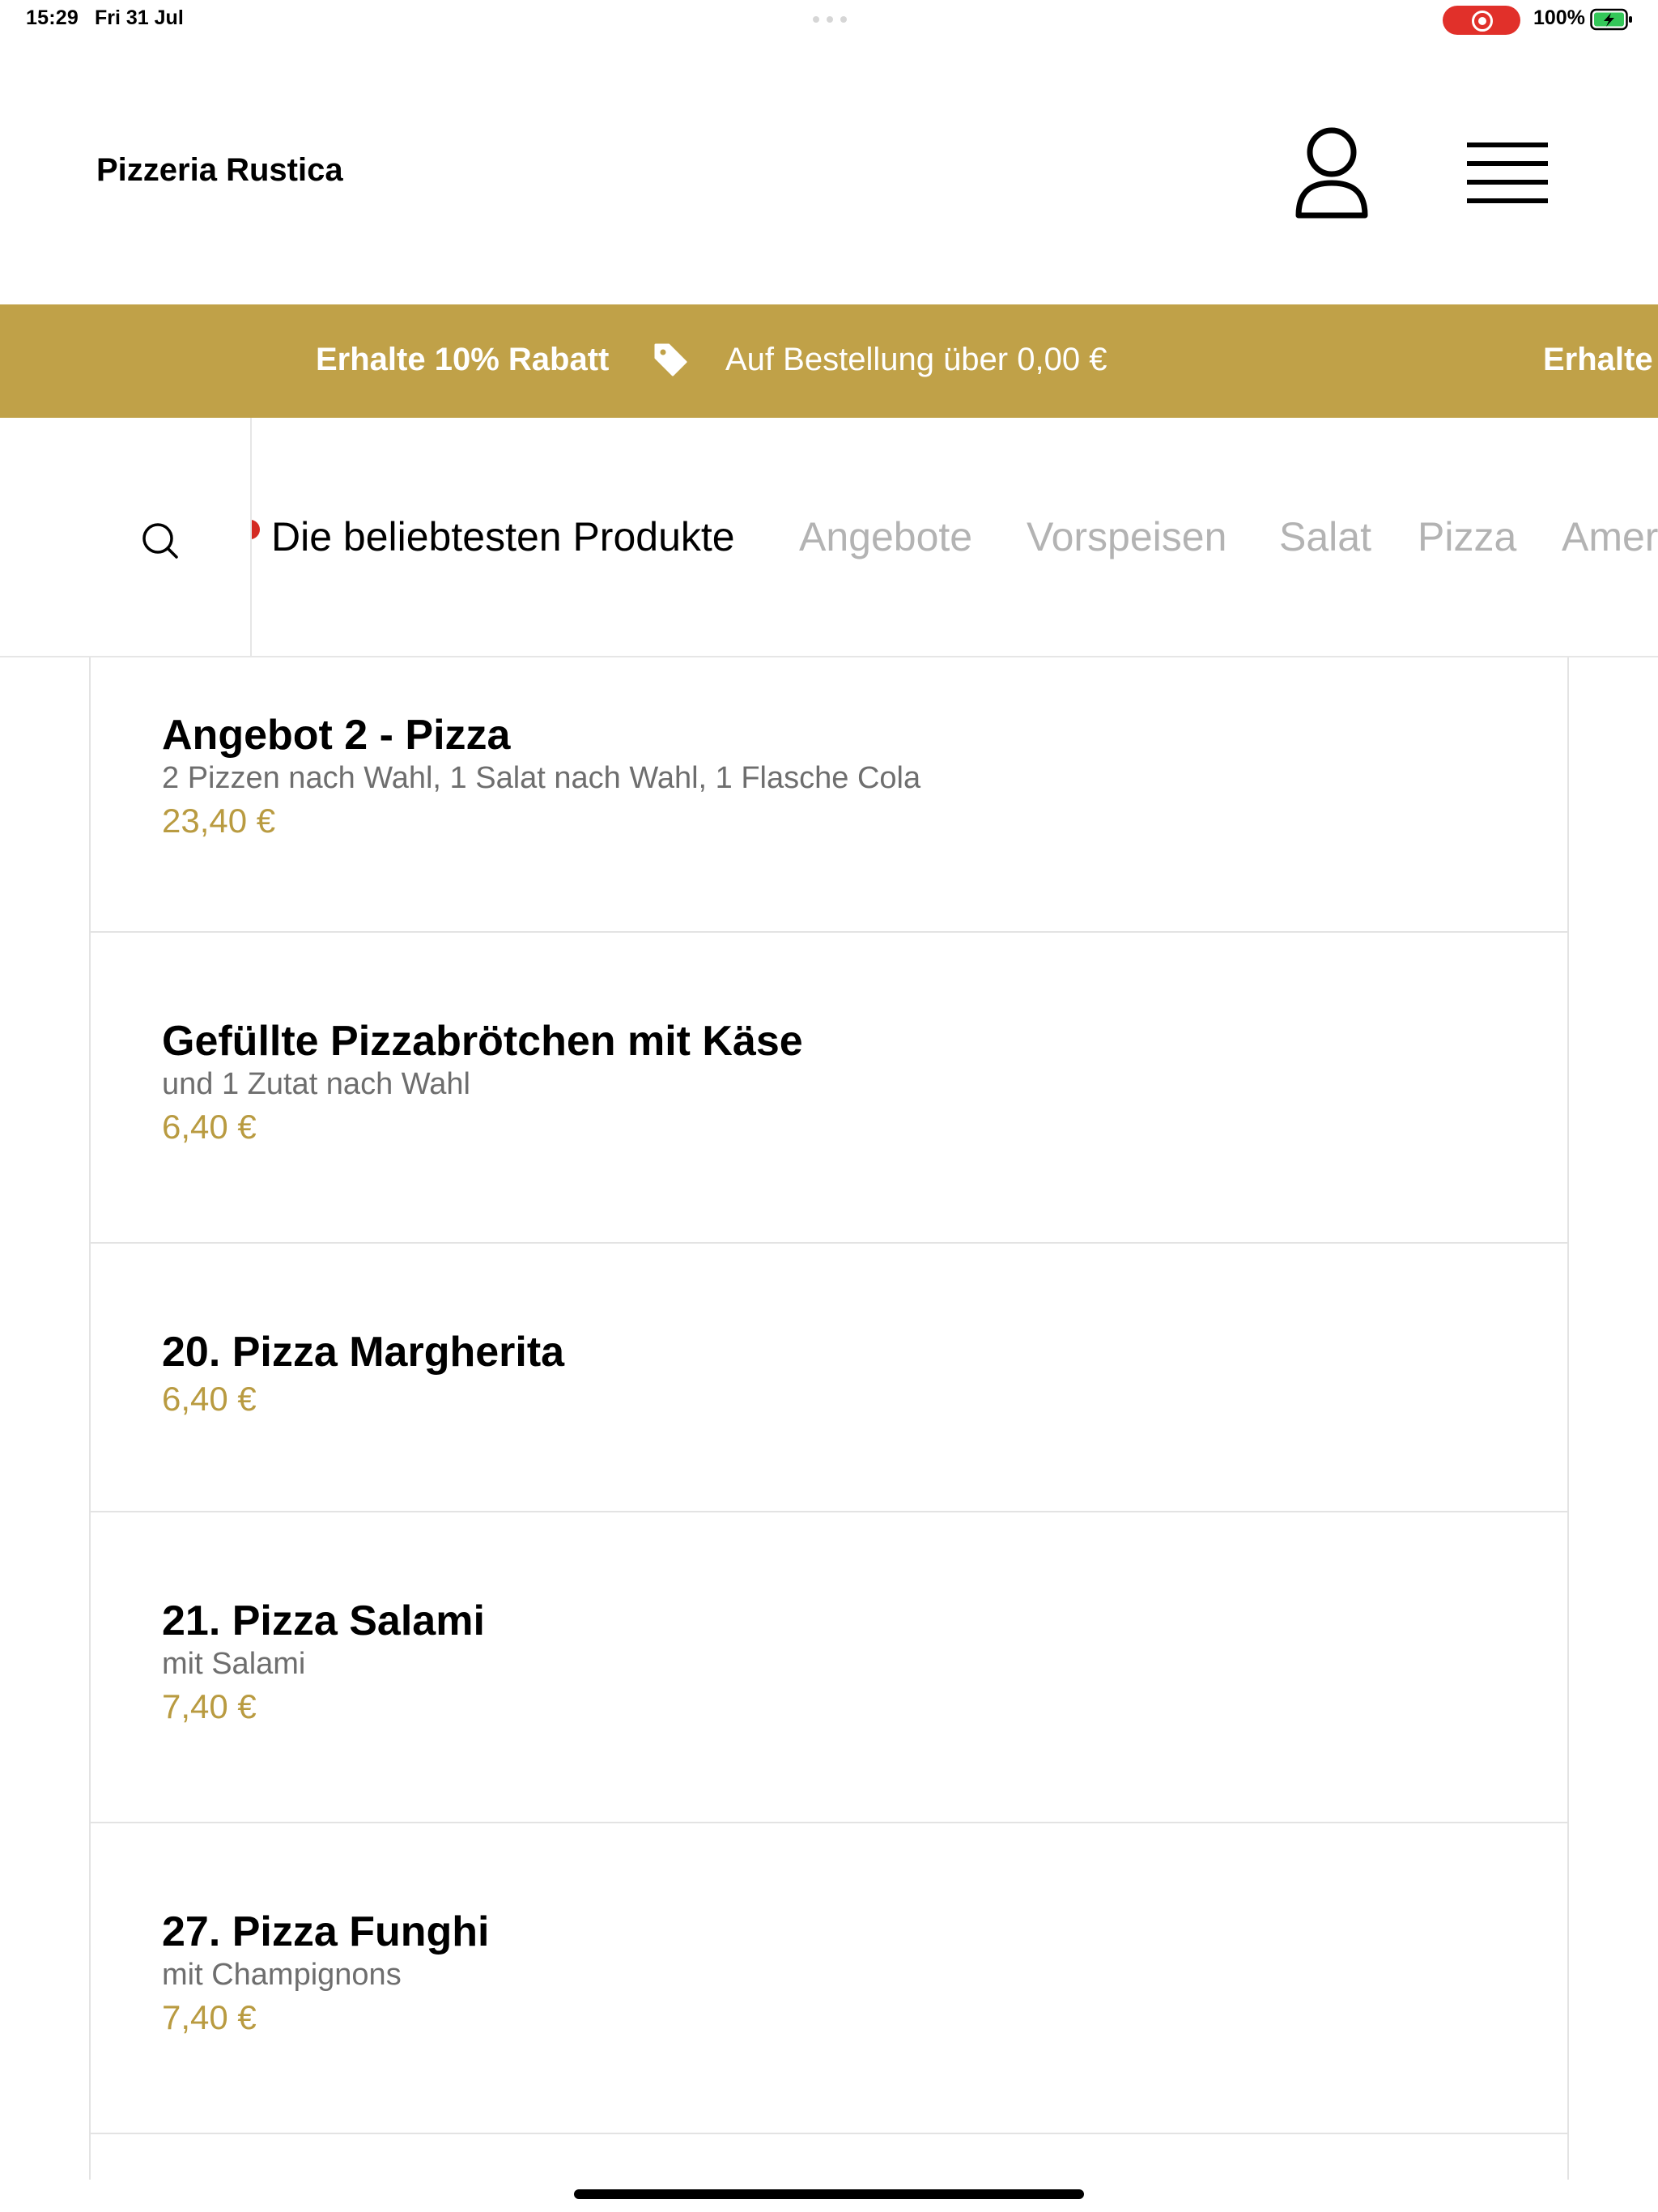 This screenshot has height=2212, width=1658. I want to click on product-name: 21. Pizza Salami, so click(323, 1621).